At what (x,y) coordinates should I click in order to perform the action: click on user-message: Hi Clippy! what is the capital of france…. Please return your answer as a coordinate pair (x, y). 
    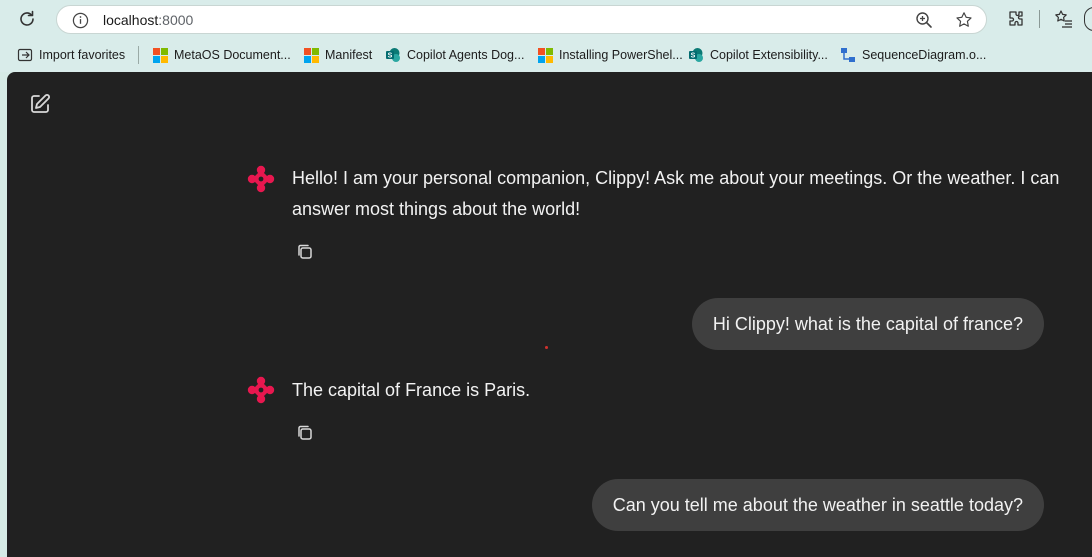
    Looking at the image, I should click on (867, 324).